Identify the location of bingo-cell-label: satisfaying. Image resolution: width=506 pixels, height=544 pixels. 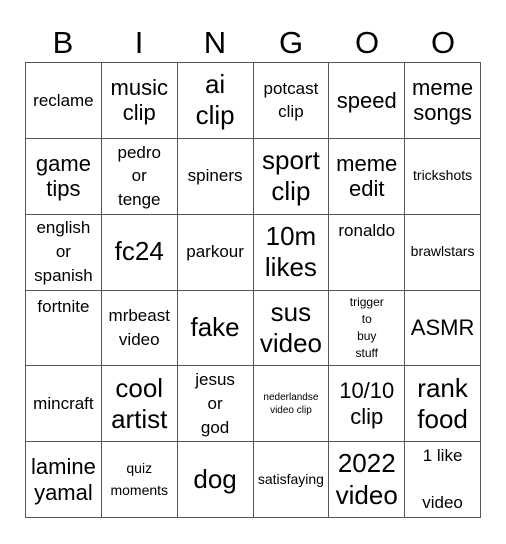
(290, 478).